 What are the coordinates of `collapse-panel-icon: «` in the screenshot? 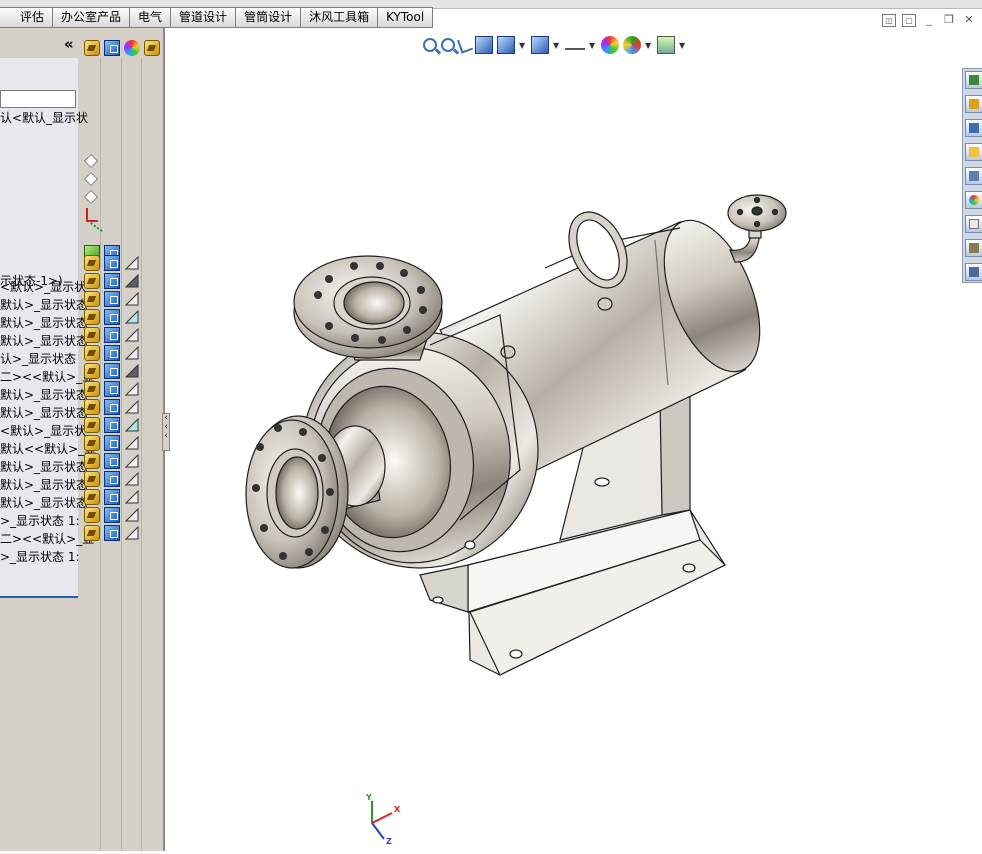 It's located at (69, 44).